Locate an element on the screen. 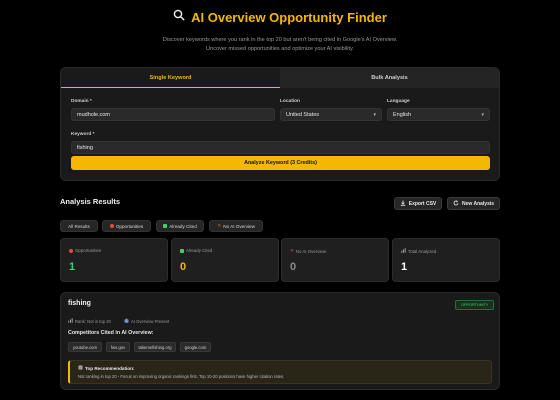 This screenshot has width=560, height=400. filter-no-ai-overview: ✕ No AI Overview is located at coordinates (236, 226).